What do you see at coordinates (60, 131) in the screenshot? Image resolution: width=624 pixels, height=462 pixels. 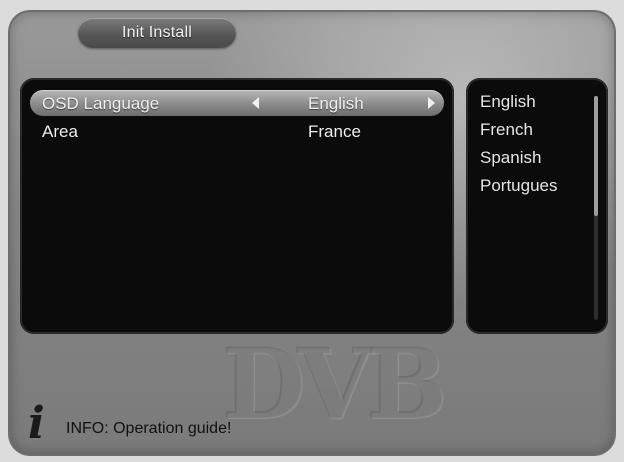 I see `area-label: Area` at bounding box center [60, 131].